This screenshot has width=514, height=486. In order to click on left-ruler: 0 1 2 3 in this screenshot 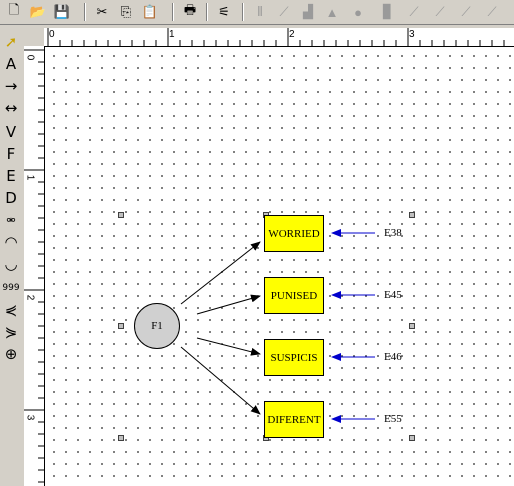, I will do `click(34, 266)`.